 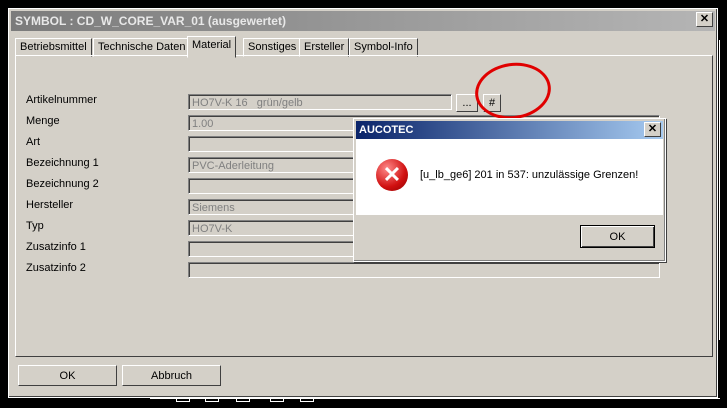 What do you see at coordinates (62, 163) in the screenshot?
I see `field-label: Bezeichnung 1` at bounding box center [62, 163].